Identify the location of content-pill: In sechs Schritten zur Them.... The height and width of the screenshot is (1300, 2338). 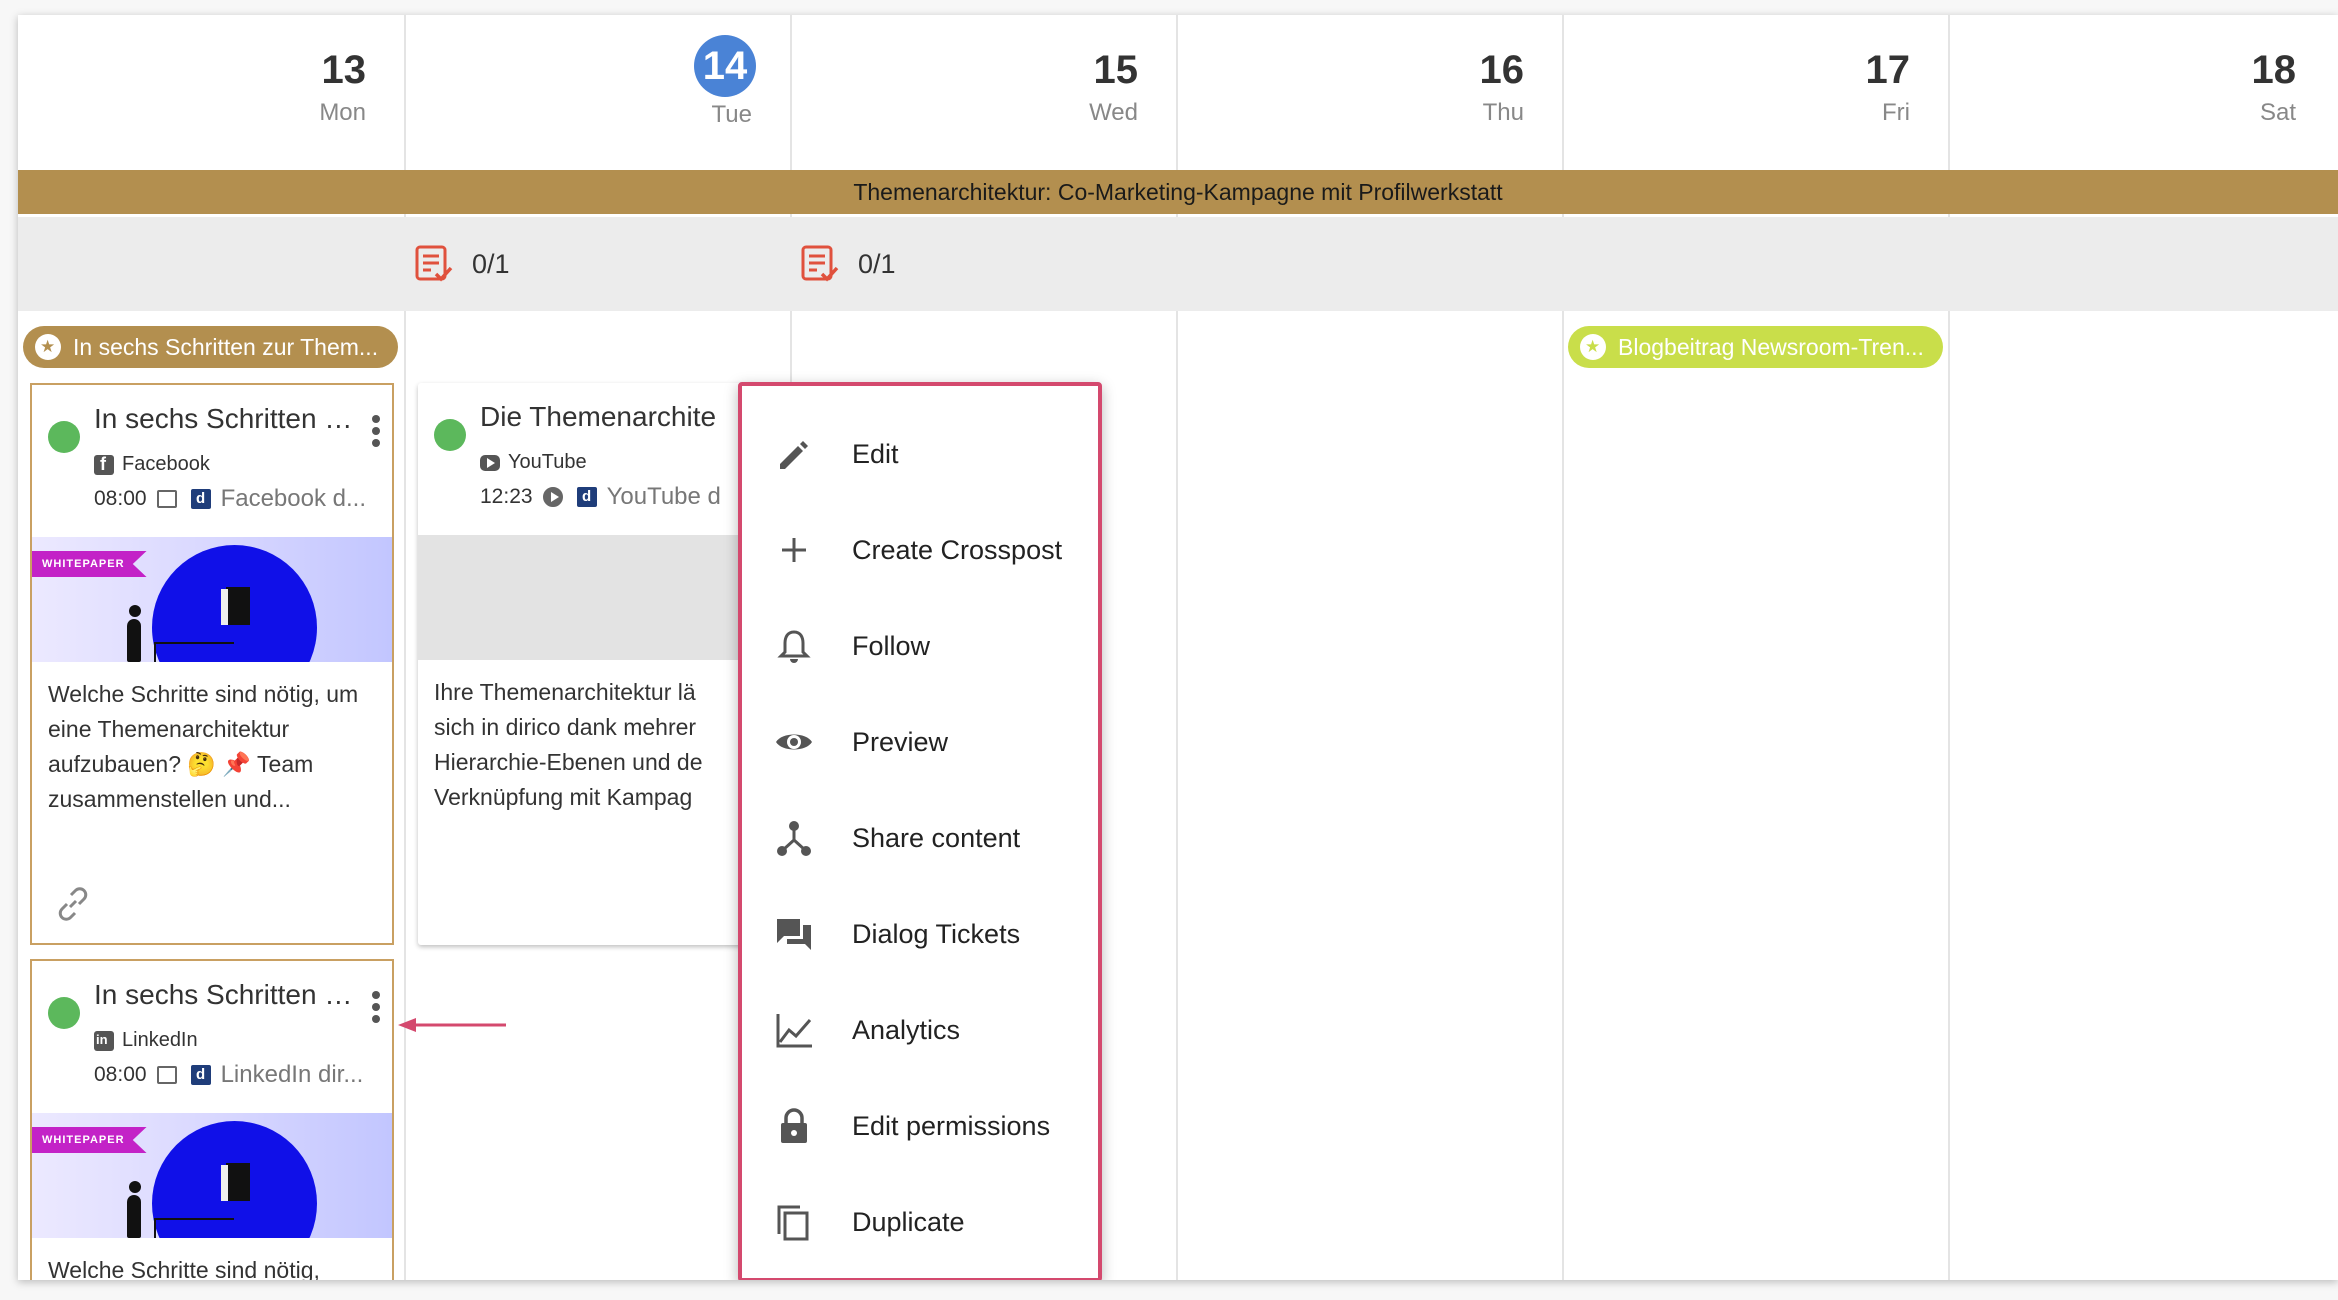
(210, 347).